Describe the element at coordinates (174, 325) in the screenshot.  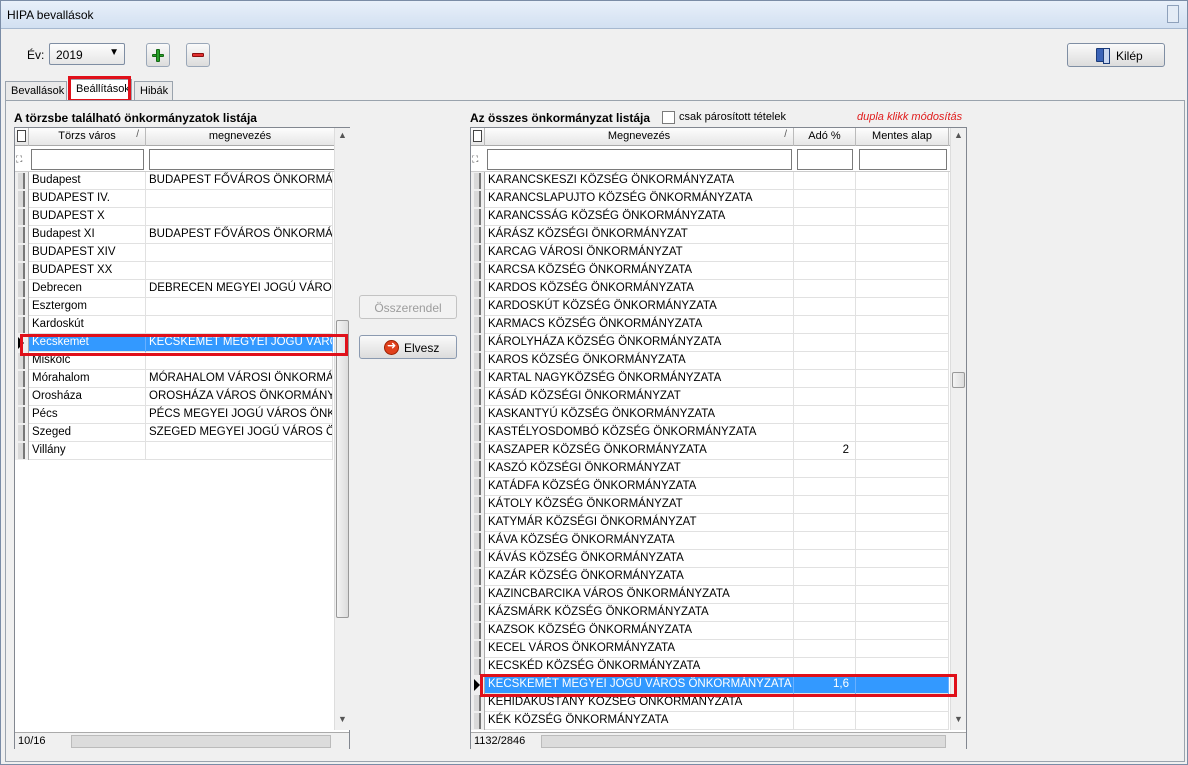
I see `table-row: Kardoskút` at that location.